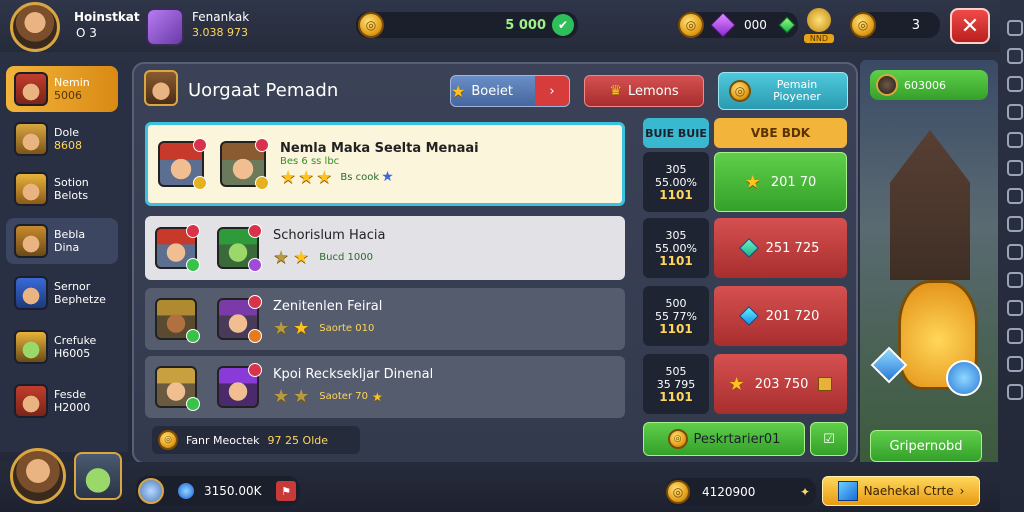 This screenshot has height=512, width=1024. I want to click on price-button: ★ 203 750, so click(780, 384).